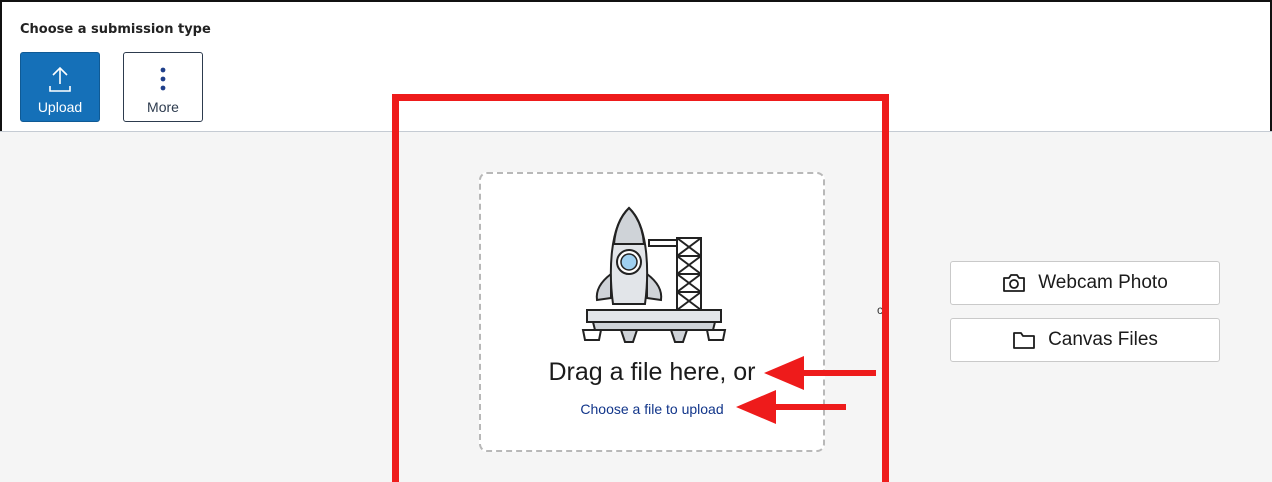  Describe the element at coordinates (1103, 339) in the screenshot. I see `canvas-files-label: Canvas Files` at that location.